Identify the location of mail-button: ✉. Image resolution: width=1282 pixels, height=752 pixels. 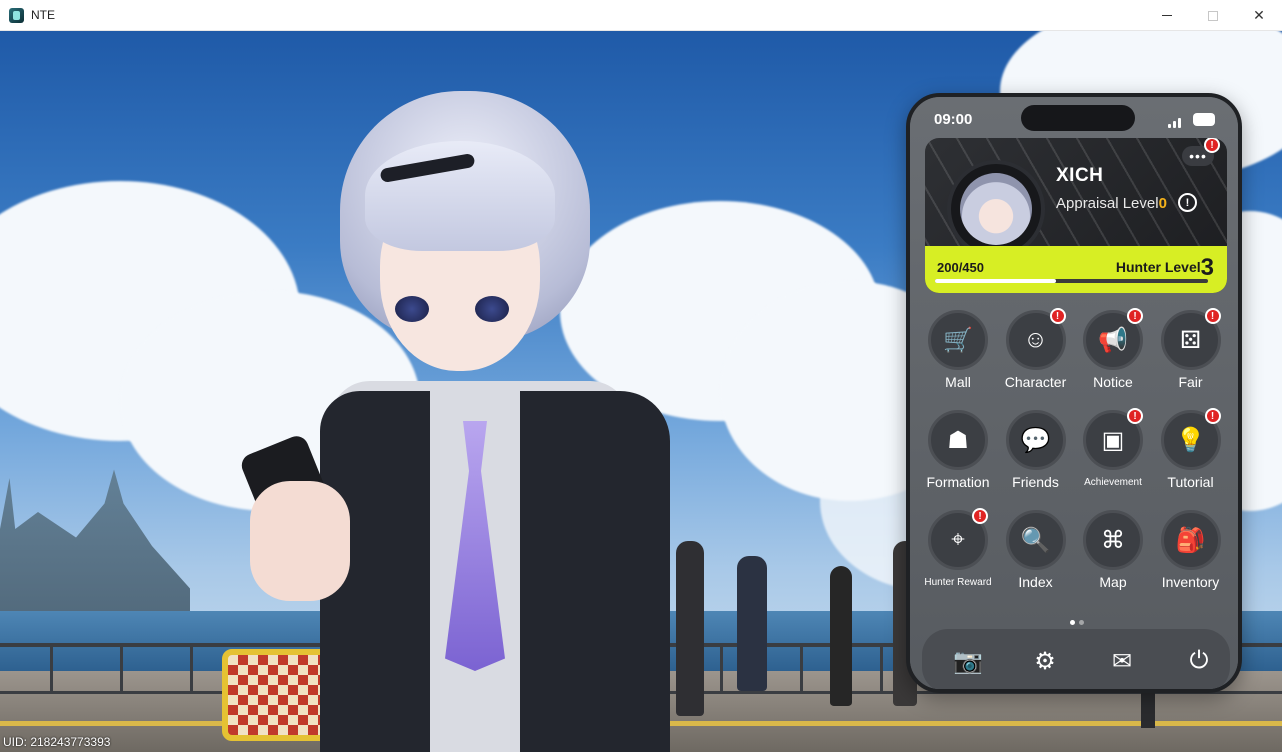
(1122, 661).